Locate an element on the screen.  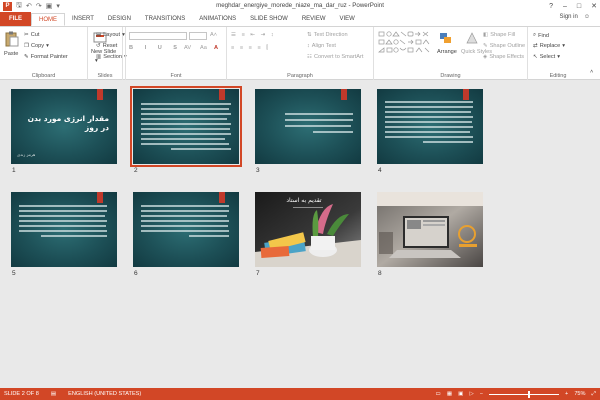
alignment-buttons: ≡ ≡ ≡ ≡ ⫿ is located at coordinates (250, 48).